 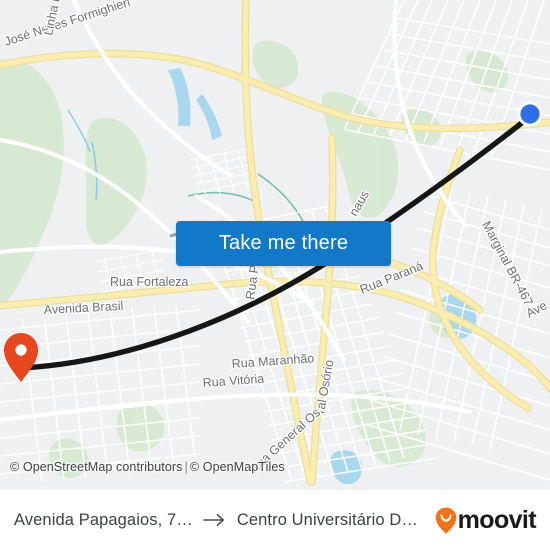 What do you see at coordinates (21, 350) in the screenshot?
I see `origin-pin-hole` at bounding box center [21, 350].